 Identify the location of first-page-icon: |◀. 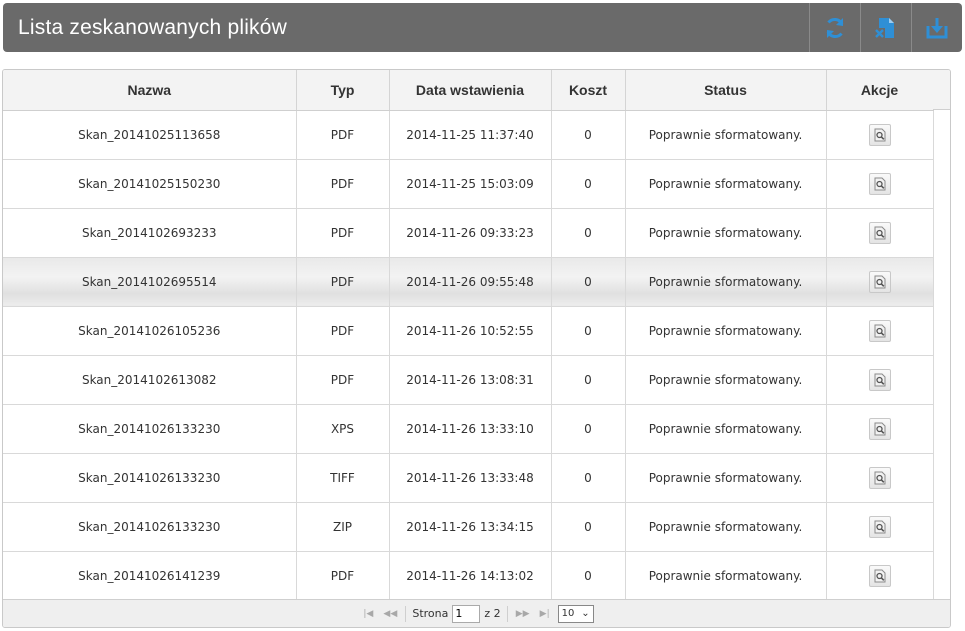
(368, 614).